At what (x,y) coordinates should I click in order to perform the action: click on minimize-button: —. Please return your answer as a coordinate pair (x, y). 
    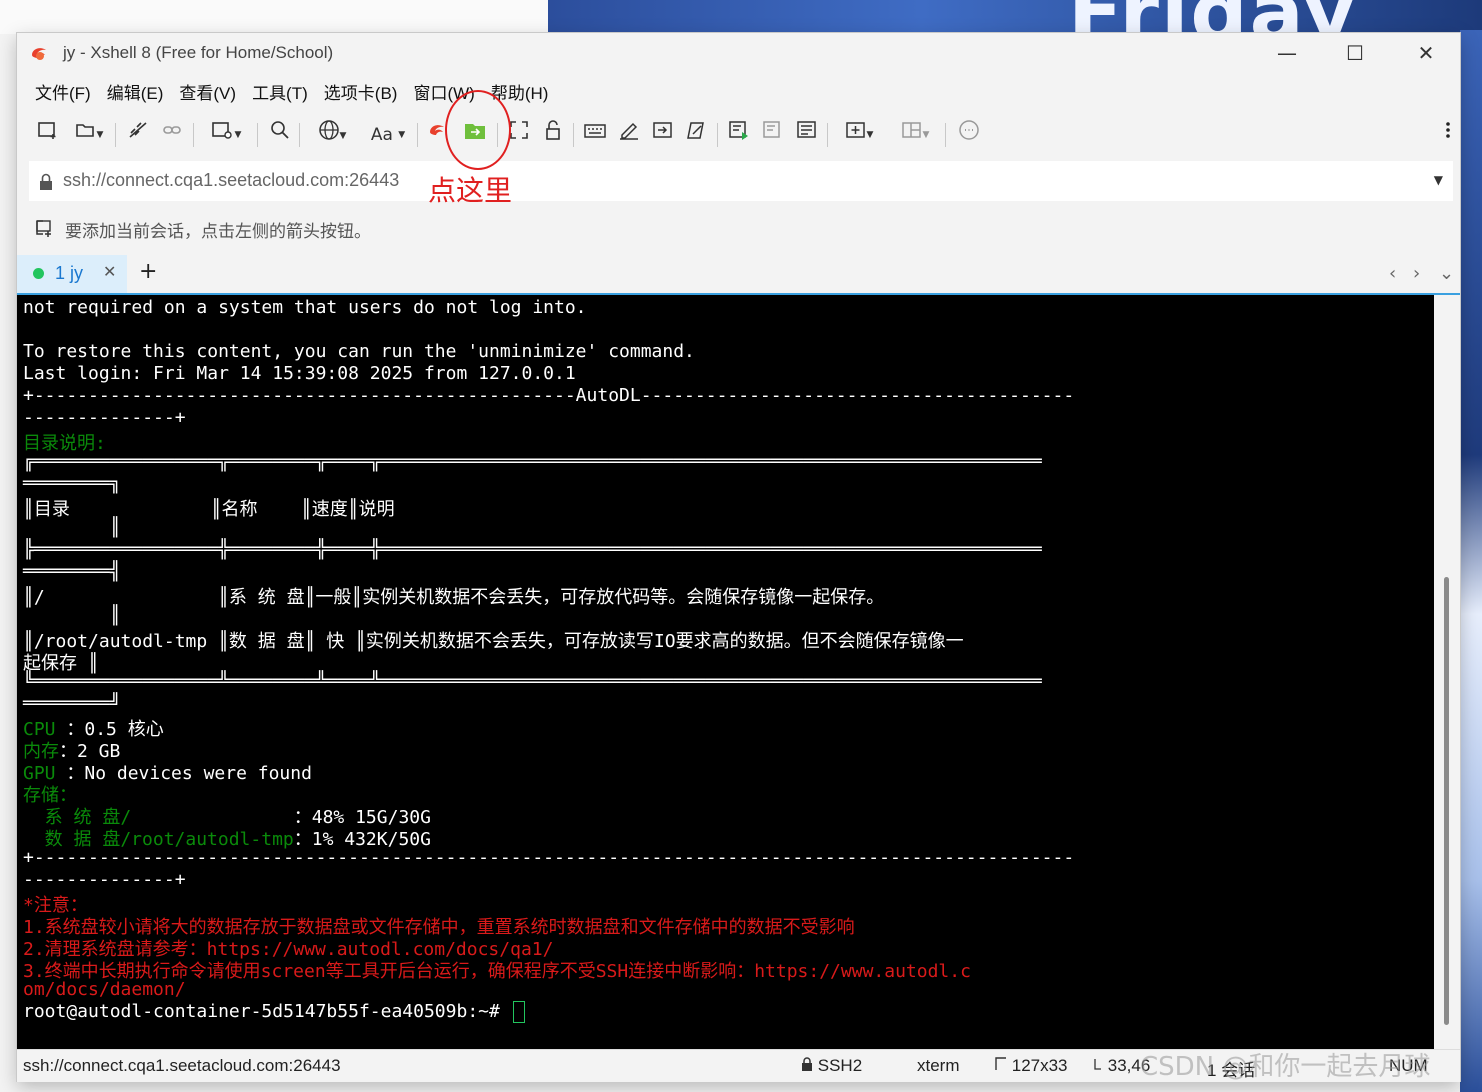
    Looking at the image, I should click on (1287, 53).